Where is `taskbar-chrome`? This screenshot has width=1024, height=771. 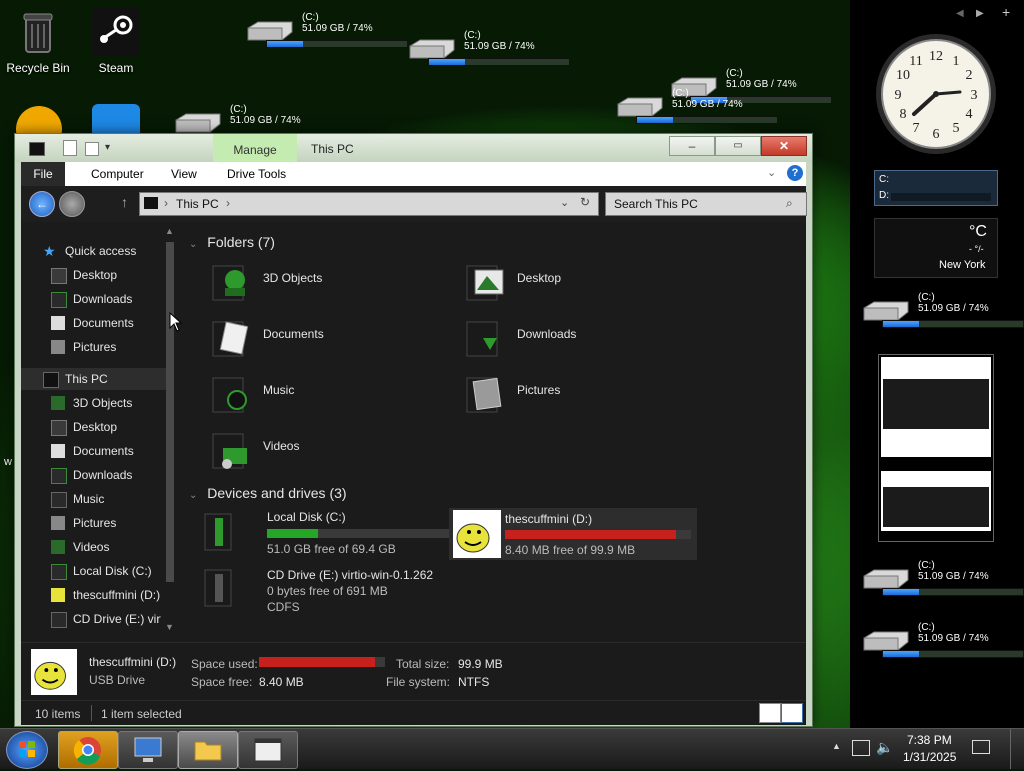
taskbar-chrome is located at coordinates (88, 750).